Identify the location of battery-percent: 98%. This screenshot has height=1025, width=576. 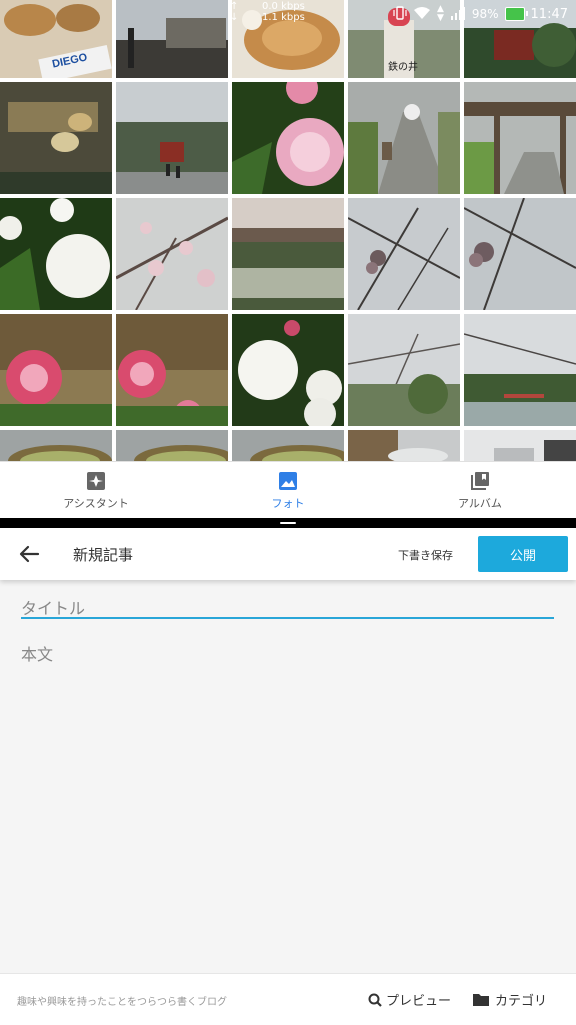
(485, 14).